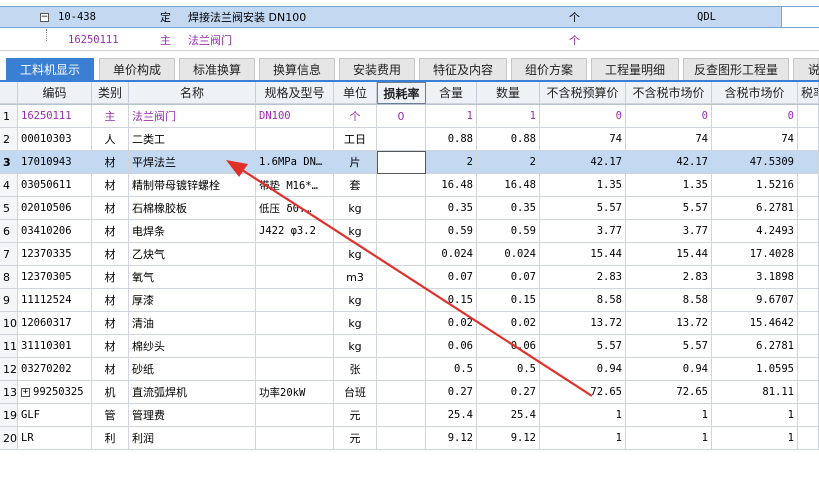 This screenshot has width=819, height=502. What do you see at coordinates (669, 254) in the screenshot?
I see `cell-market-price: 15.44` at bounding box center [669, 254].